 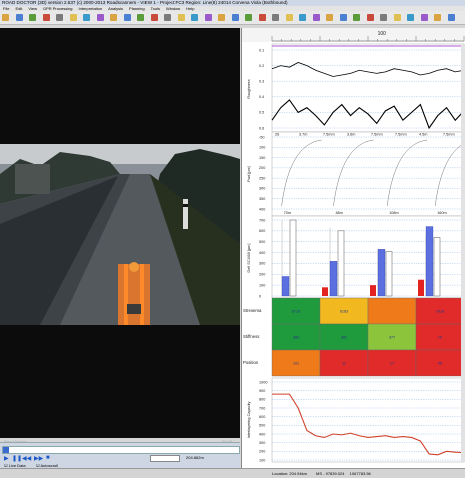 What do you see at coordinates (262, 426) in the screenshot?
I see `capacity-tick-label: 500` at bounding box center [262, 426].